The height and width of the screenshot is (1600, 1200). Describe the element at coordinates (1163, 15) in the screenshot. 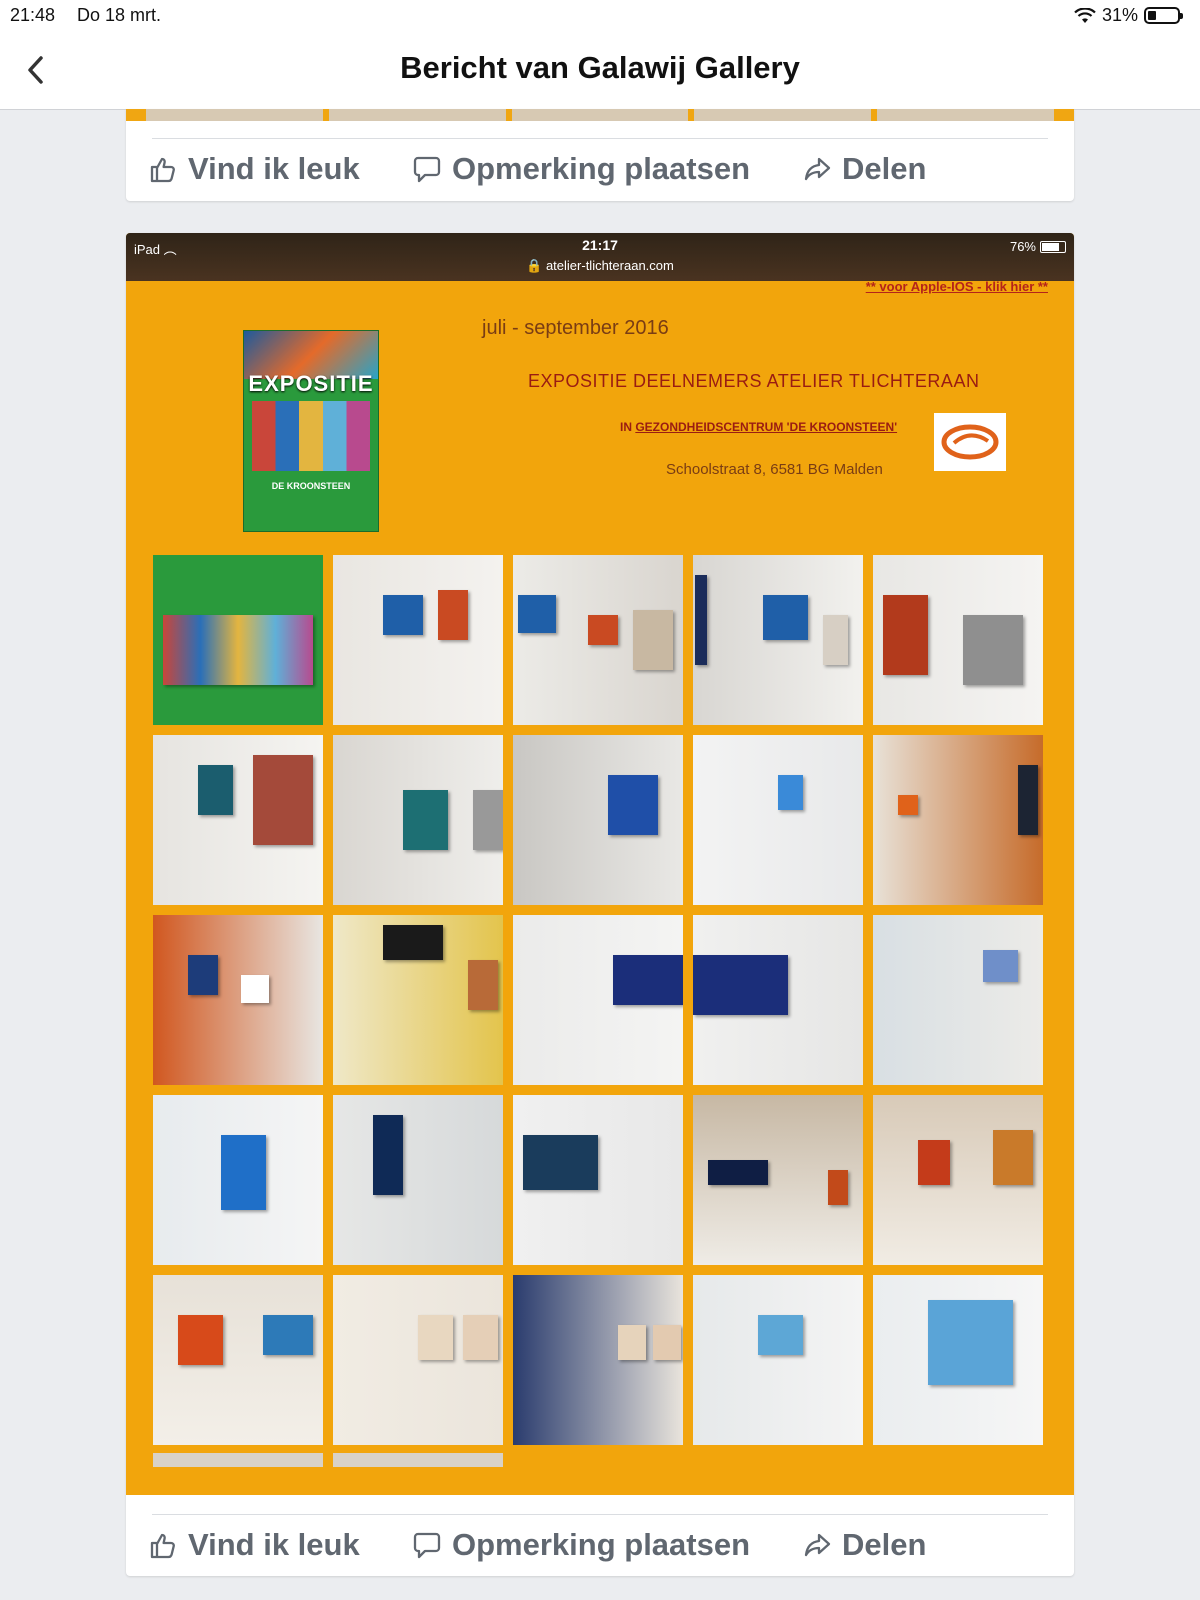

I see `battery-icon` at that location.